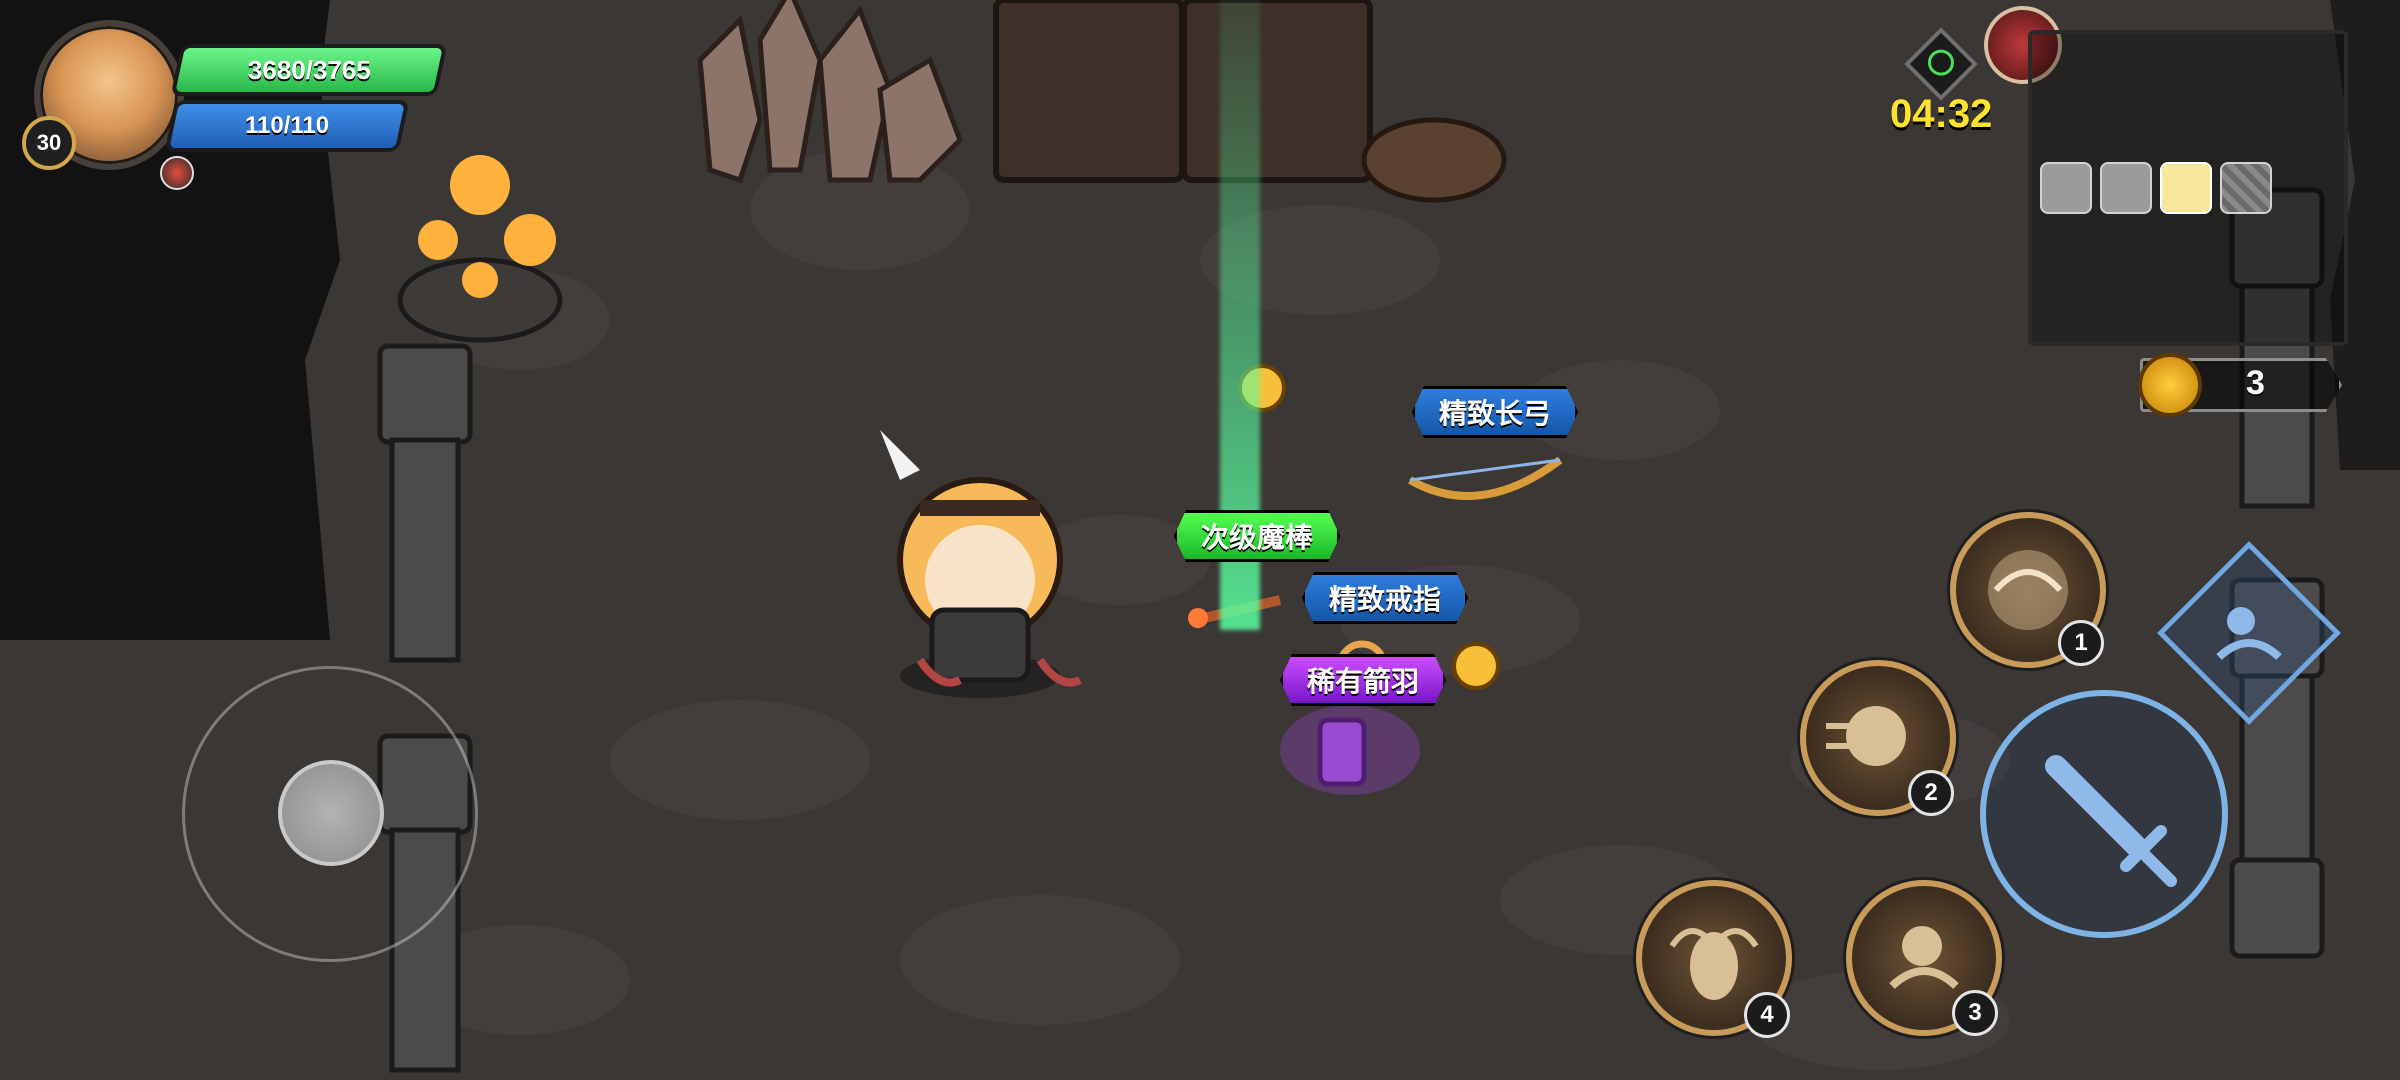 The height and width of the screenshot is (1080, 2400). I want to click on skill-badge-4: 4, so click(1767, 1015).